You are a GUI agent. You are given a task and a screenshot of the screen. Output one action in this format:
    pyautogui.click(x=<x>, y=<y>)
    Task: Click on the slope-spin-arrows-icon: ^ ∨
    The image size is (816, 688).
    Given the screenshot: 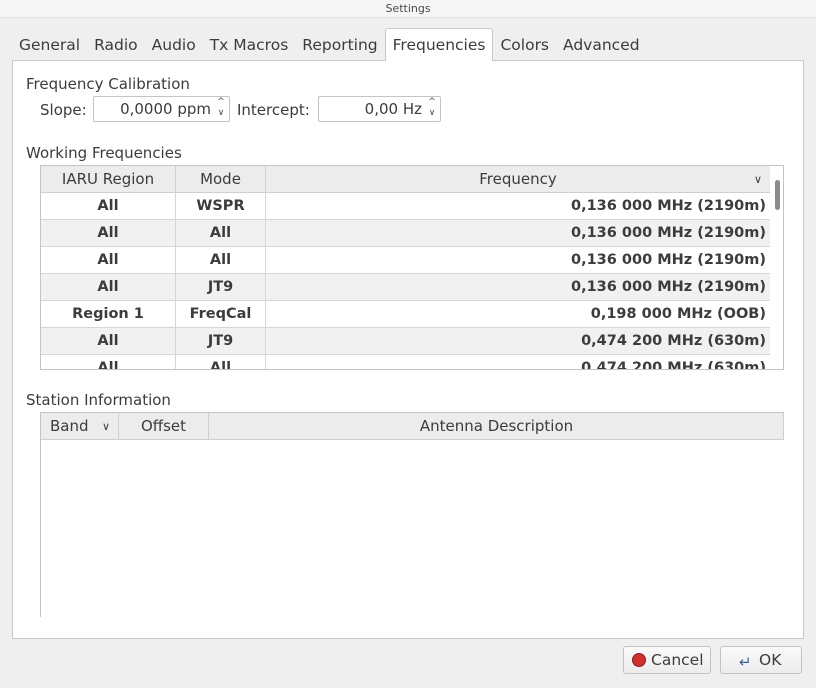 What is the action you would take?
    pyautogui.click(x=221, y=109)
    